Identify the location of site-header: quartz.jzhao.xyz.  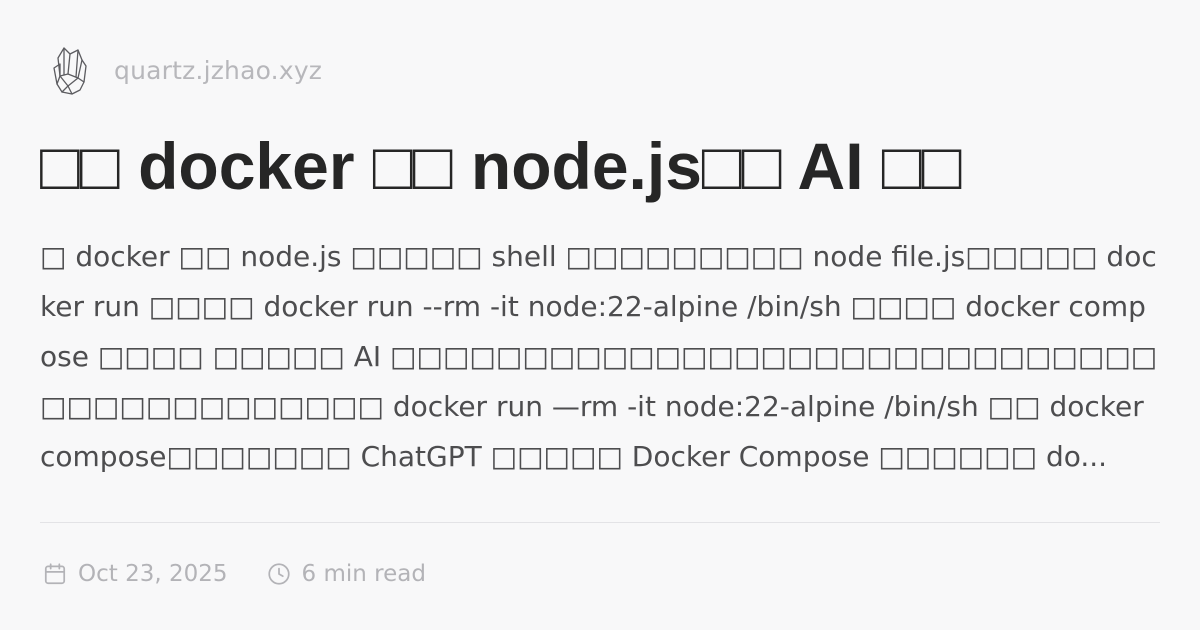
(185, 70).